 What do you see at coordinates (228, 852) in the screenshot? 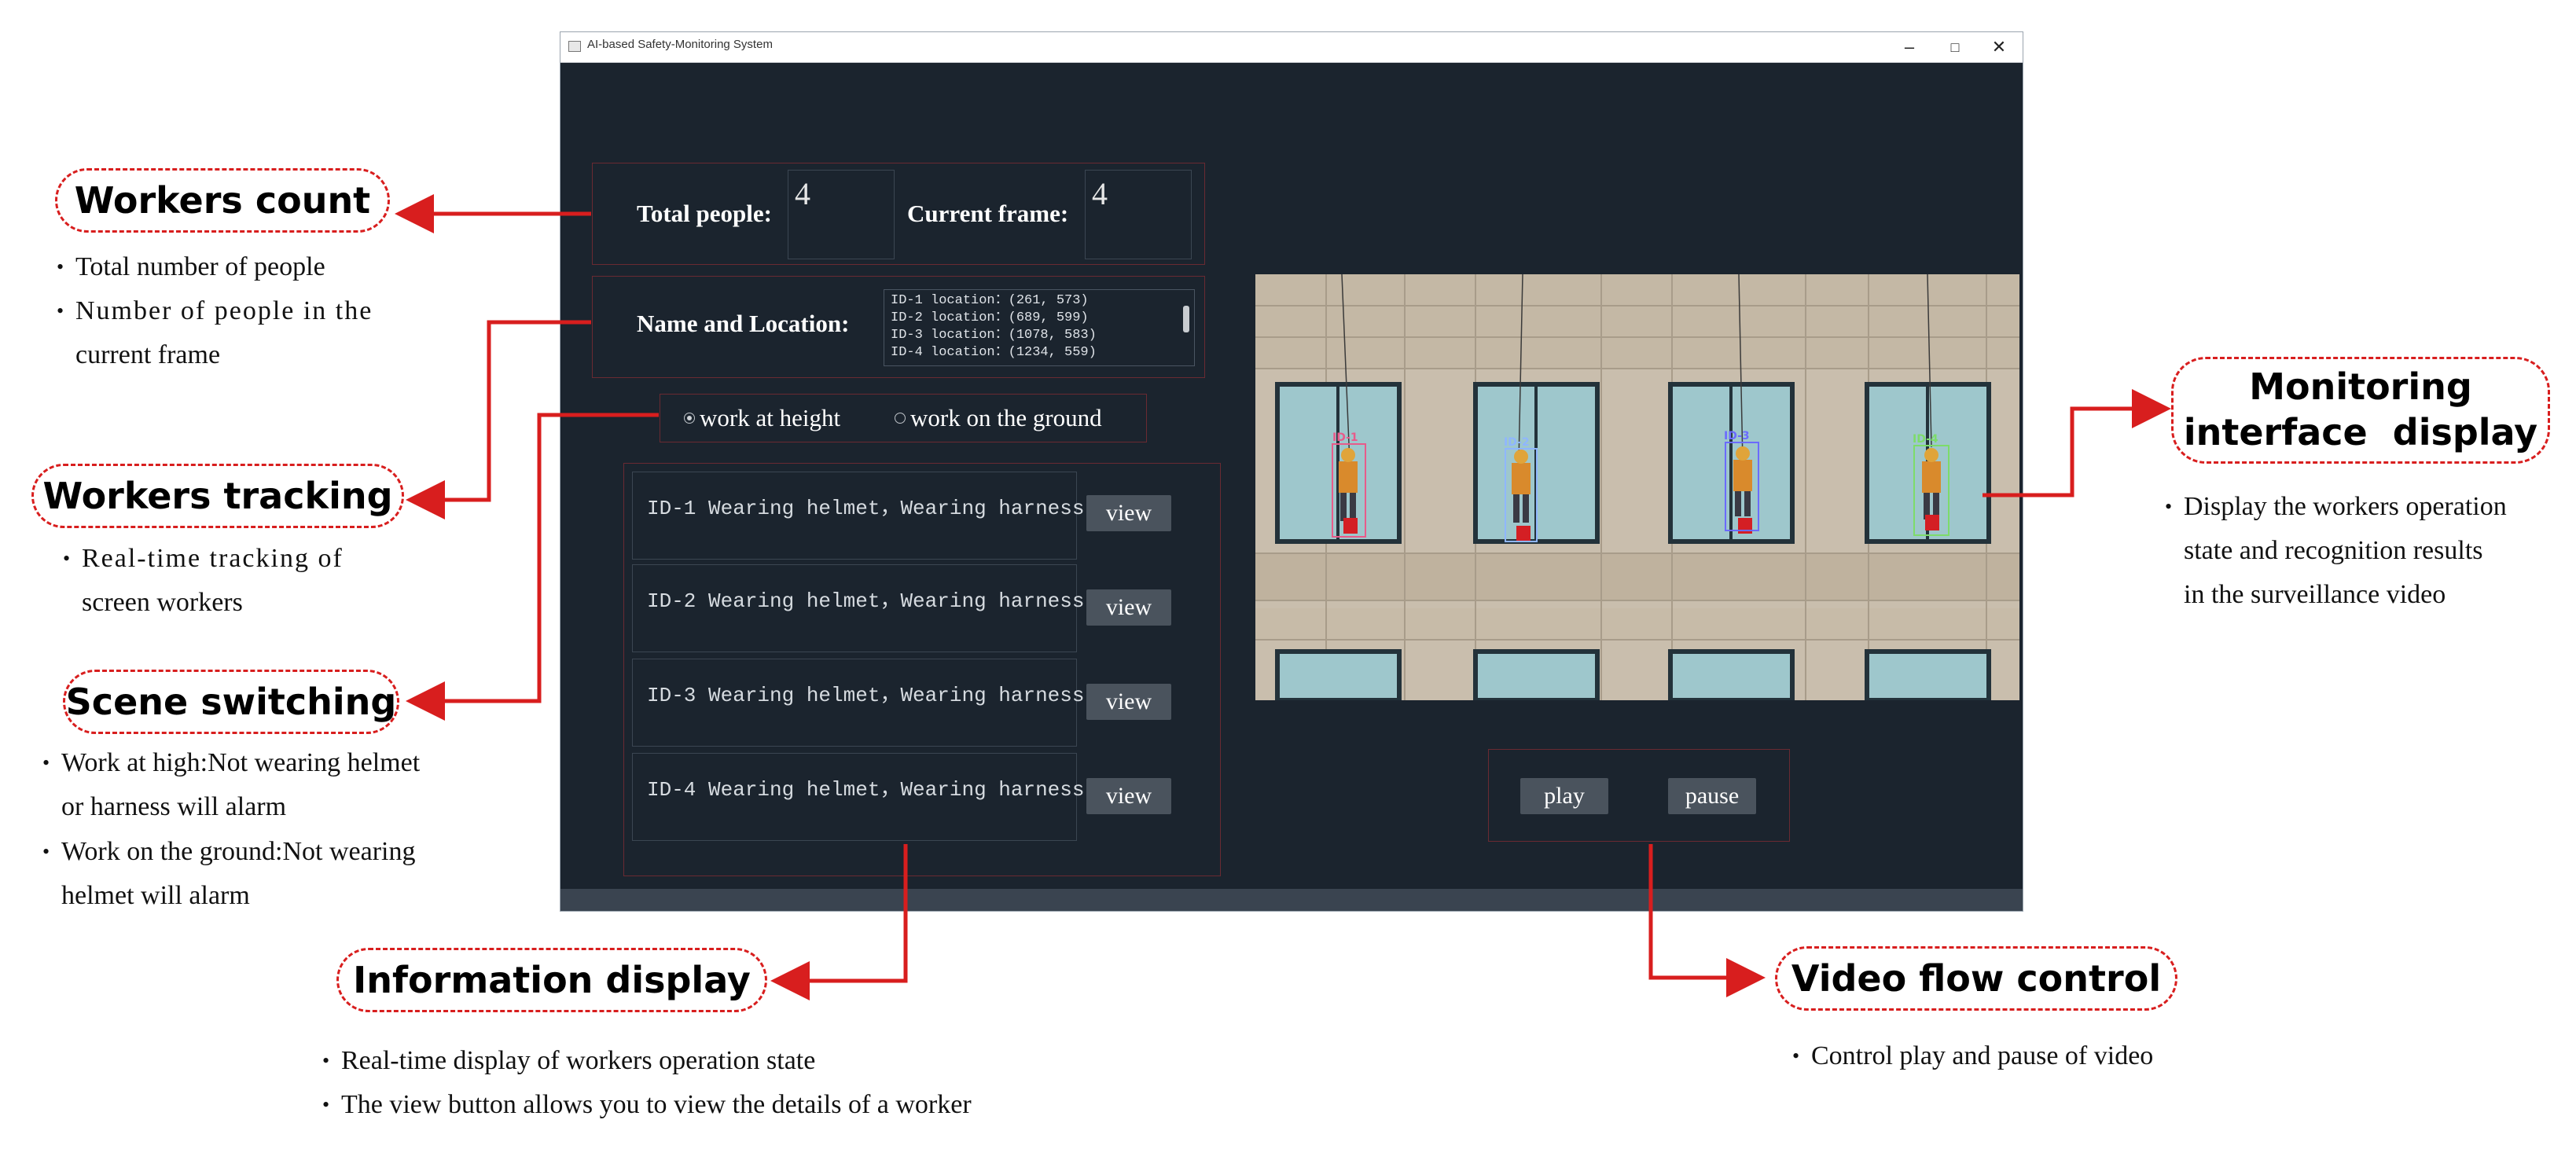
I see `bullet: Work on the ground:Not wearing` at bounding box center [228, 852].